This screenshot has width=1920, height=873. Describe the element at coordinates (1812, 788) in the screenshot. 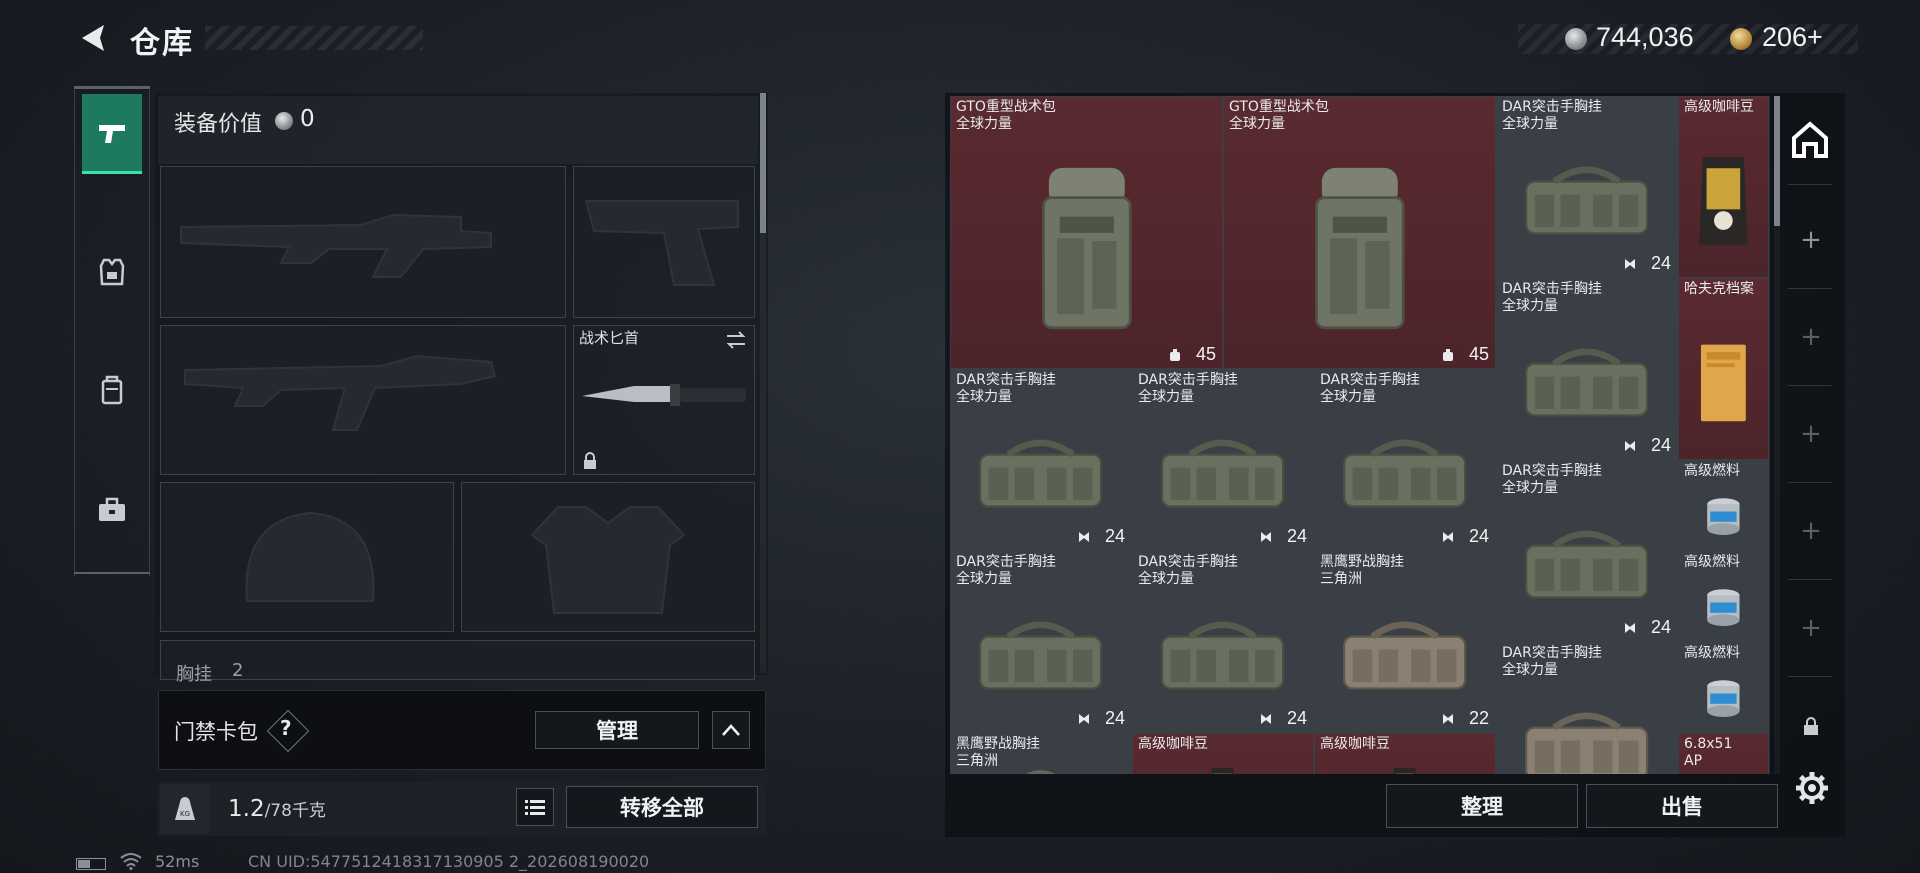

I see `gear-icon` at that location.